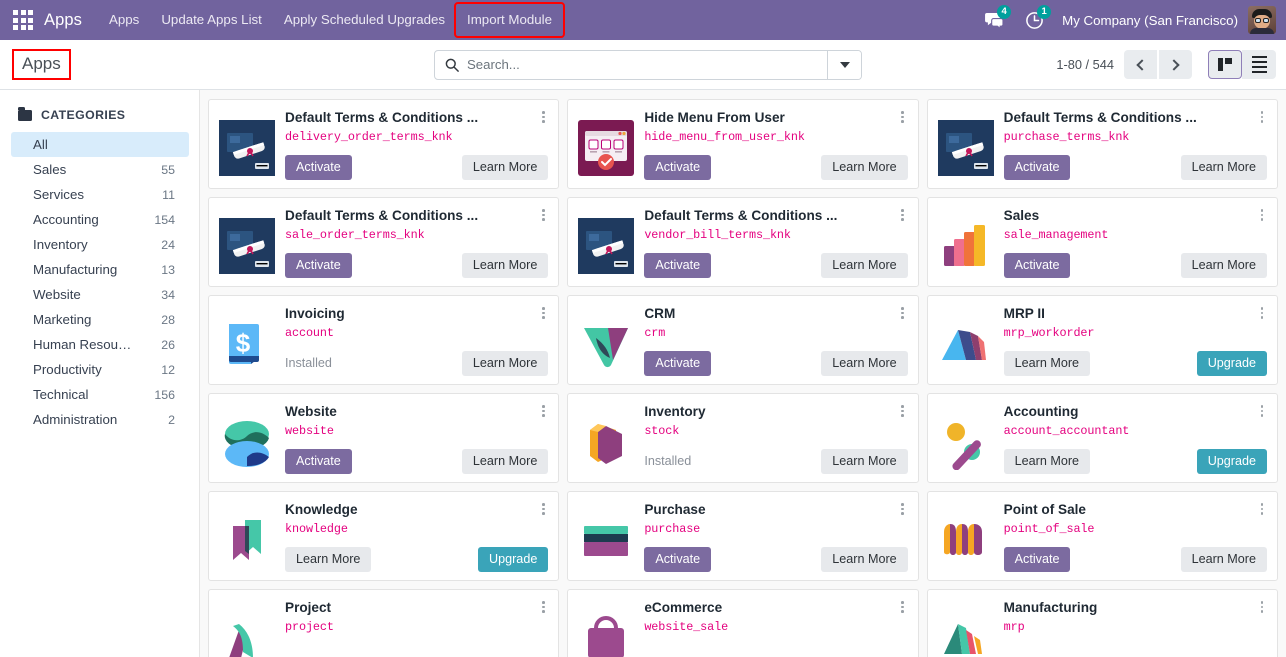  What do you see at coordinates (844, 64) in the screenshot?
I see `search-dropdown-toggle` at bounding box center [844, 64].